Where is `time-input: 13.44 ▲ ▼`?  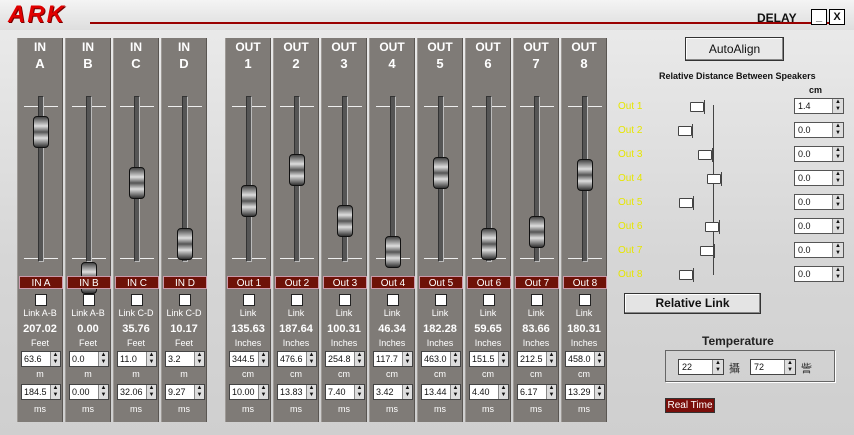
time-input: 13.44 ▲ ▼ is located at coordinates (441, 392).